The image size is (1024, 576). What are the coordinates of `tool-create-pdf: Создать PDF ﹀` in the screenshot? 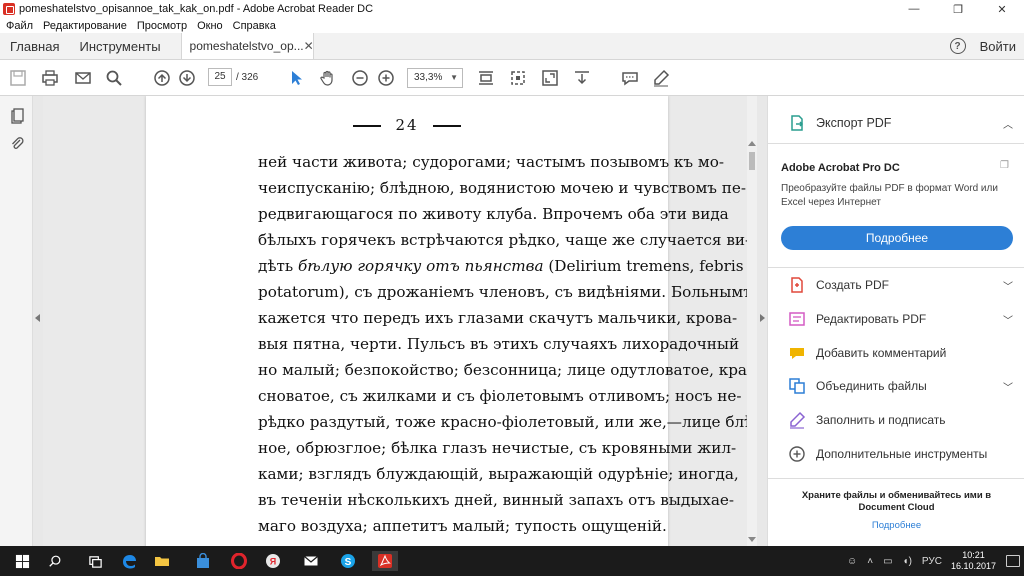 It's located at (900, 285).